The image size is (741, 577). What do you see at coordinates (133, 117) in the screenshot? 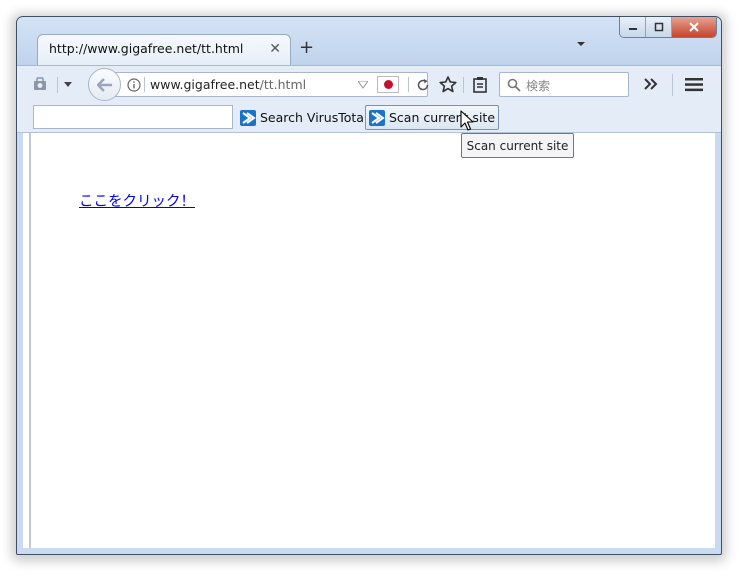
I see `virustotal-search-input` at bounding box center [133, 117].